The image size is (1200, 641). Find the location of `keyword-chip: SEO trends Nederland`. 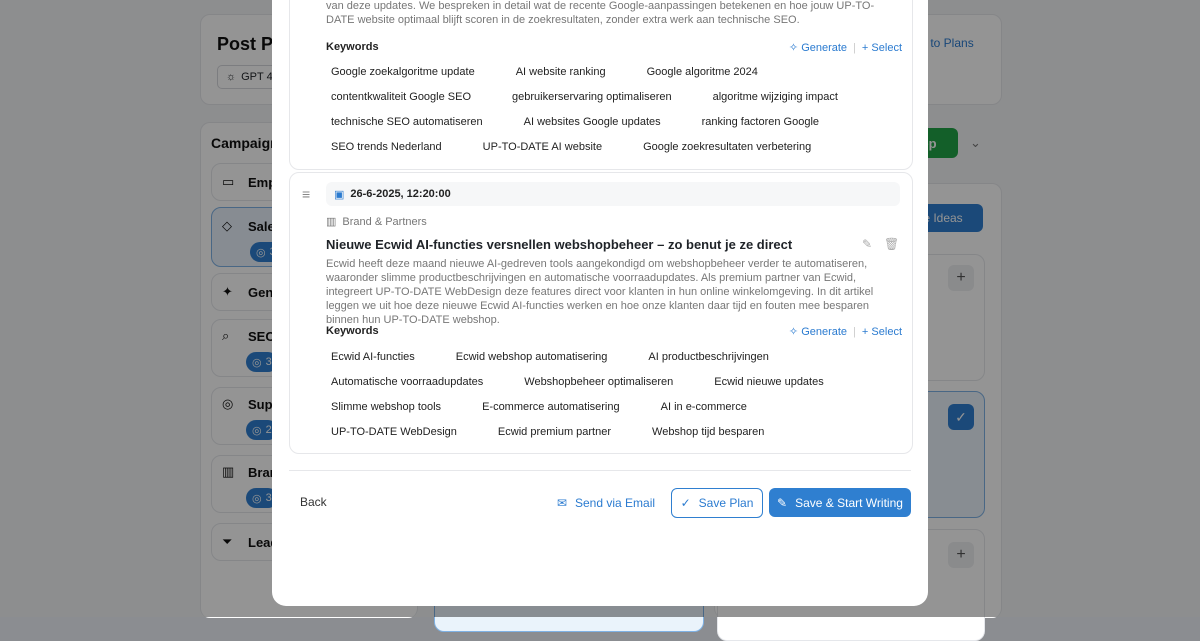

keyword-chip: SEO trends Nederland is located at coordinates (386, 147).